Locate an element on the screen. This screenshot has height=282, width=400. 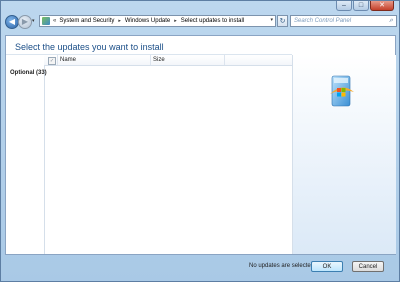
column-header-size: Size is located at coordinates (159, 60).